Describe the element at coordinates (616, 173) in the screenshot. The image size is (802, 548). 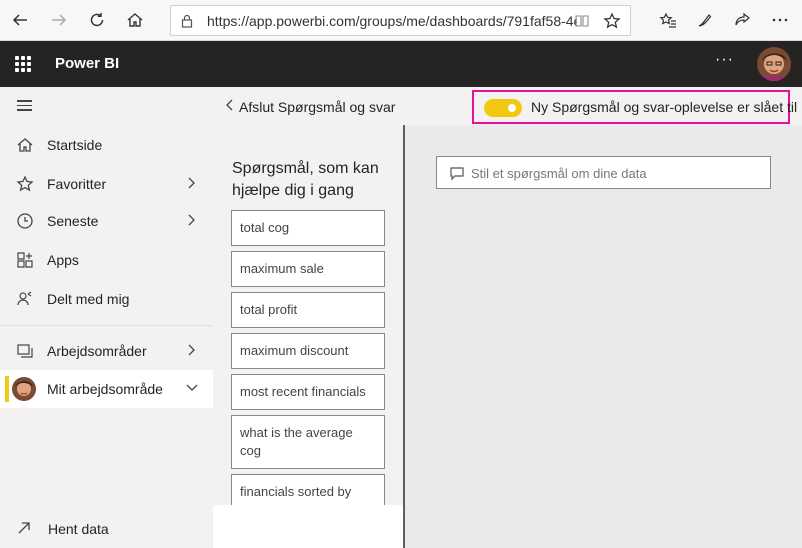
I see `ask-question-input` at that location.